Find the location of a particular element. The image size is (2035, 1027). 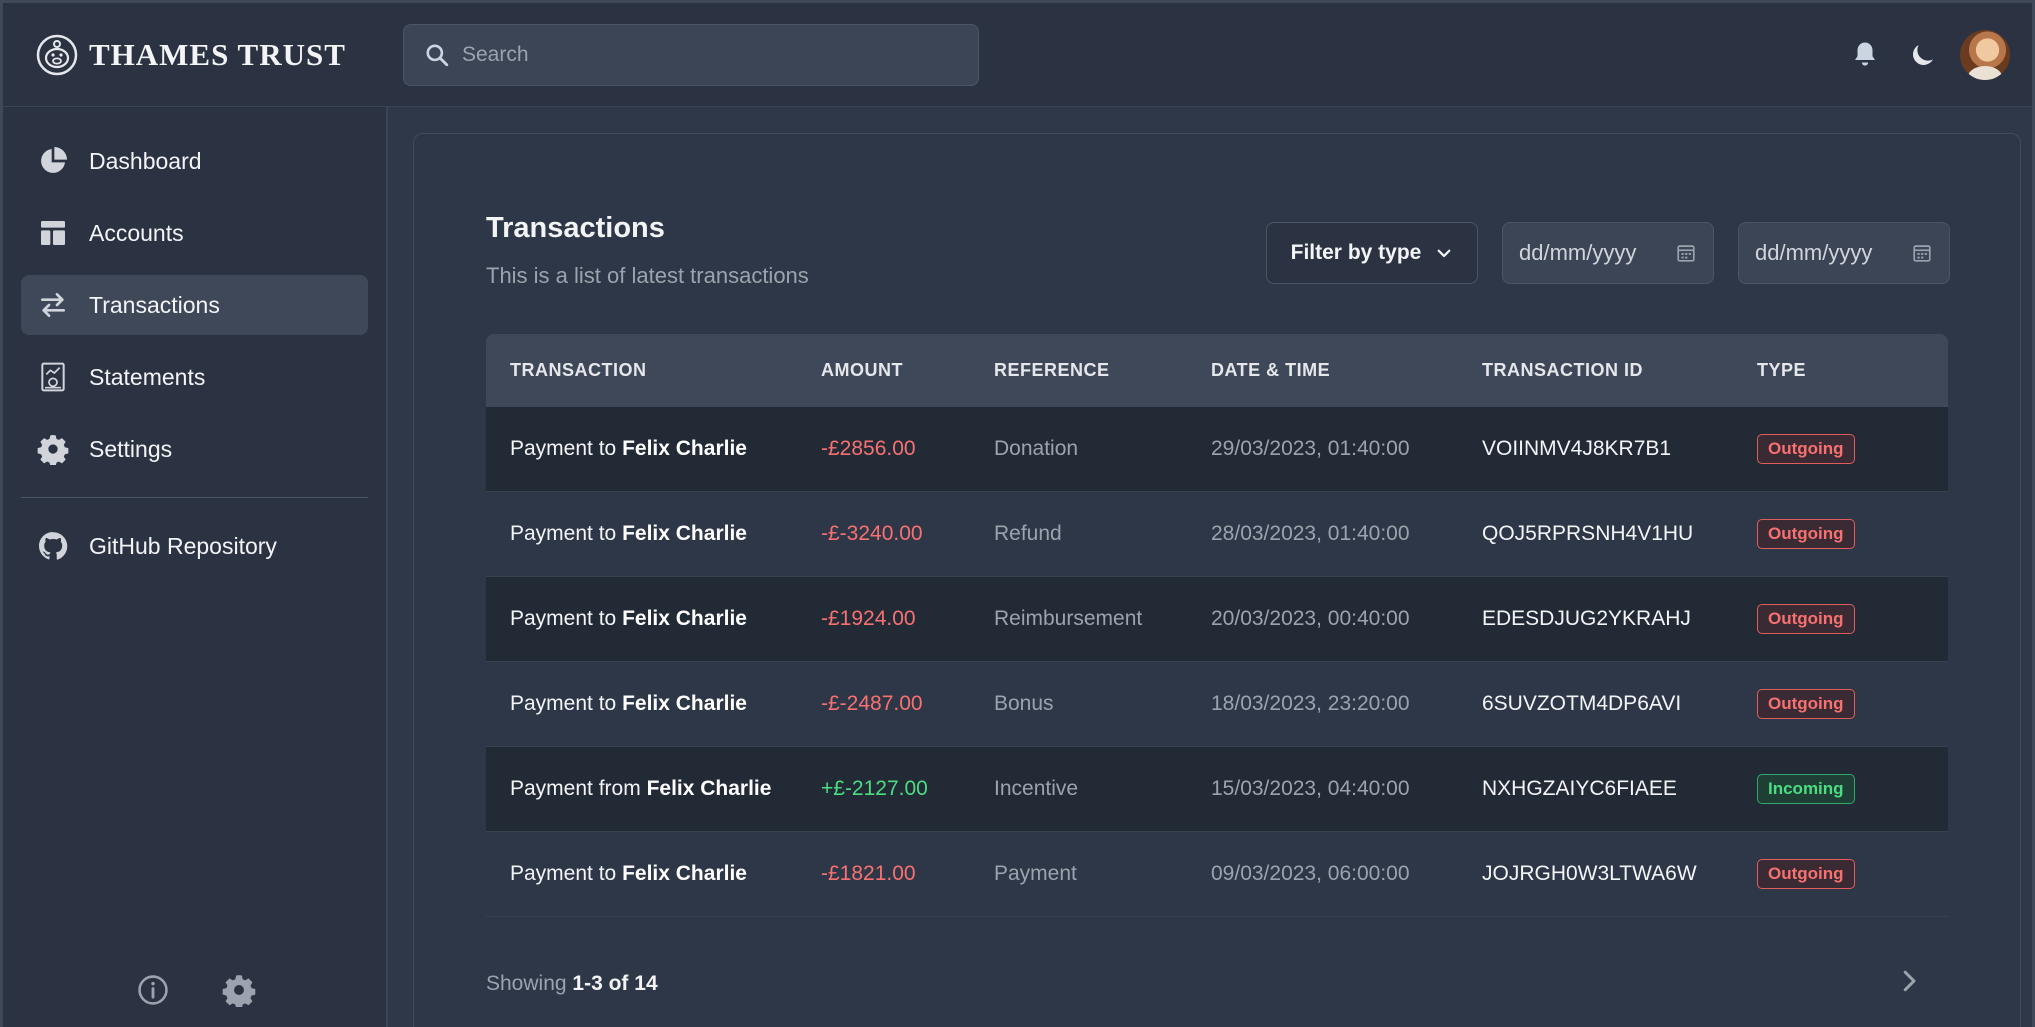

datetime-cell: 28/03/2023, 01:40:00 is located at coordinates (1310, 533).